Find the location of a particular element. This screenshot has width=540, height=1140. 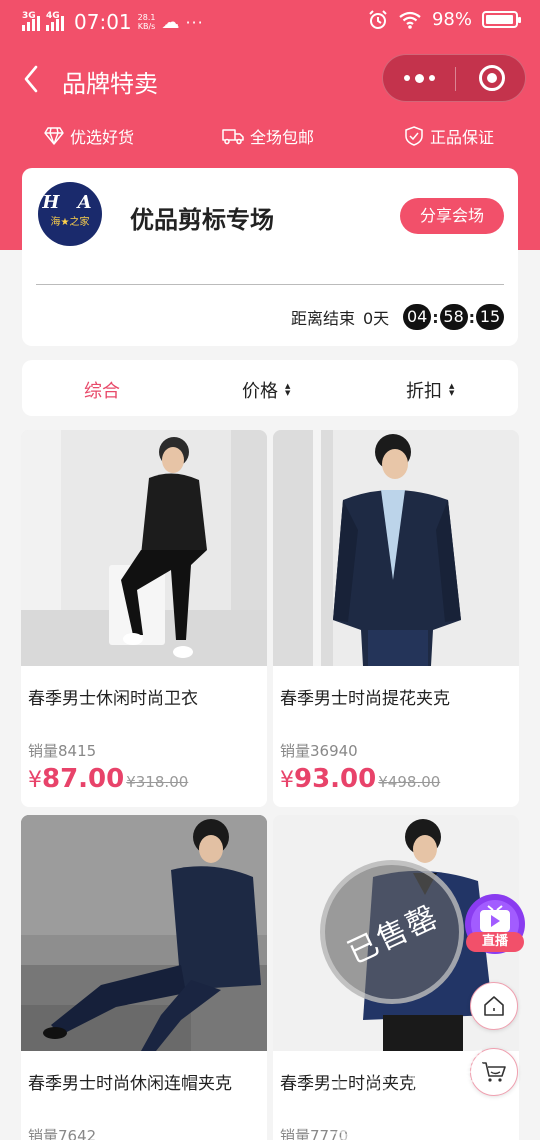

wifi-icon is located at coordinates (410, 20).